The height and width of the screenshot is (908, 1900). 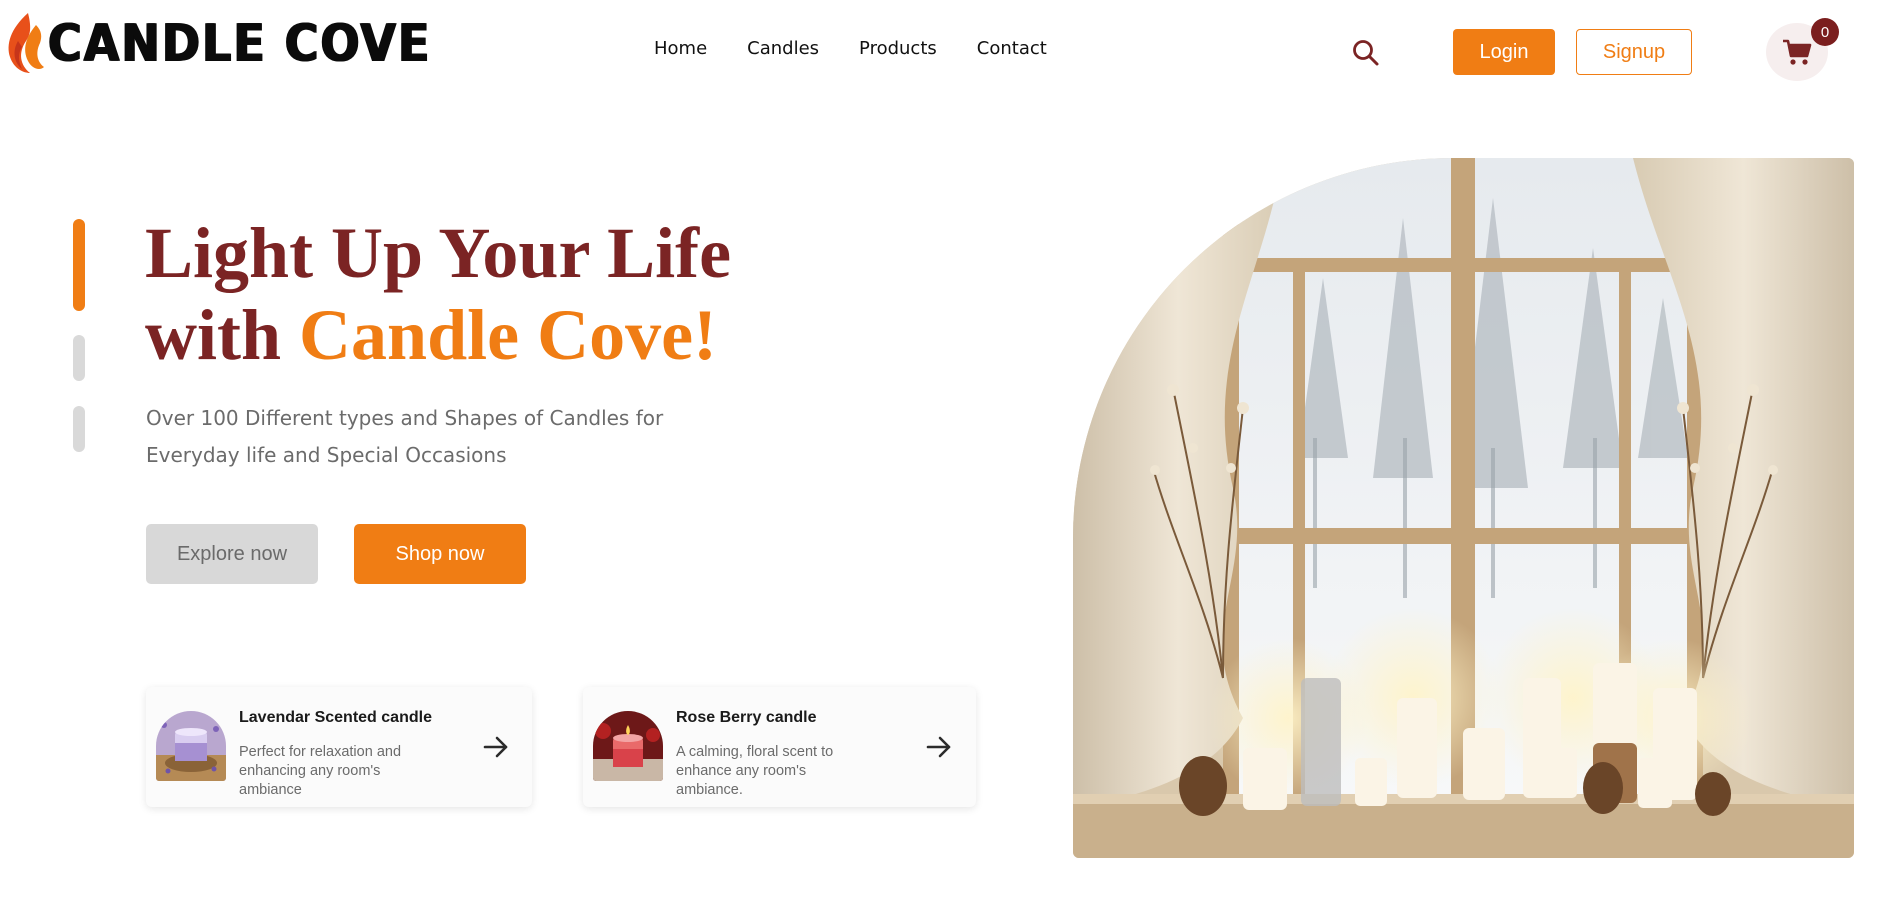 What do you see at coordinates (438, 253) in the screenshot?
I see `hero-title-line1: Light Up Your Life` at bounding box center [438, 253].